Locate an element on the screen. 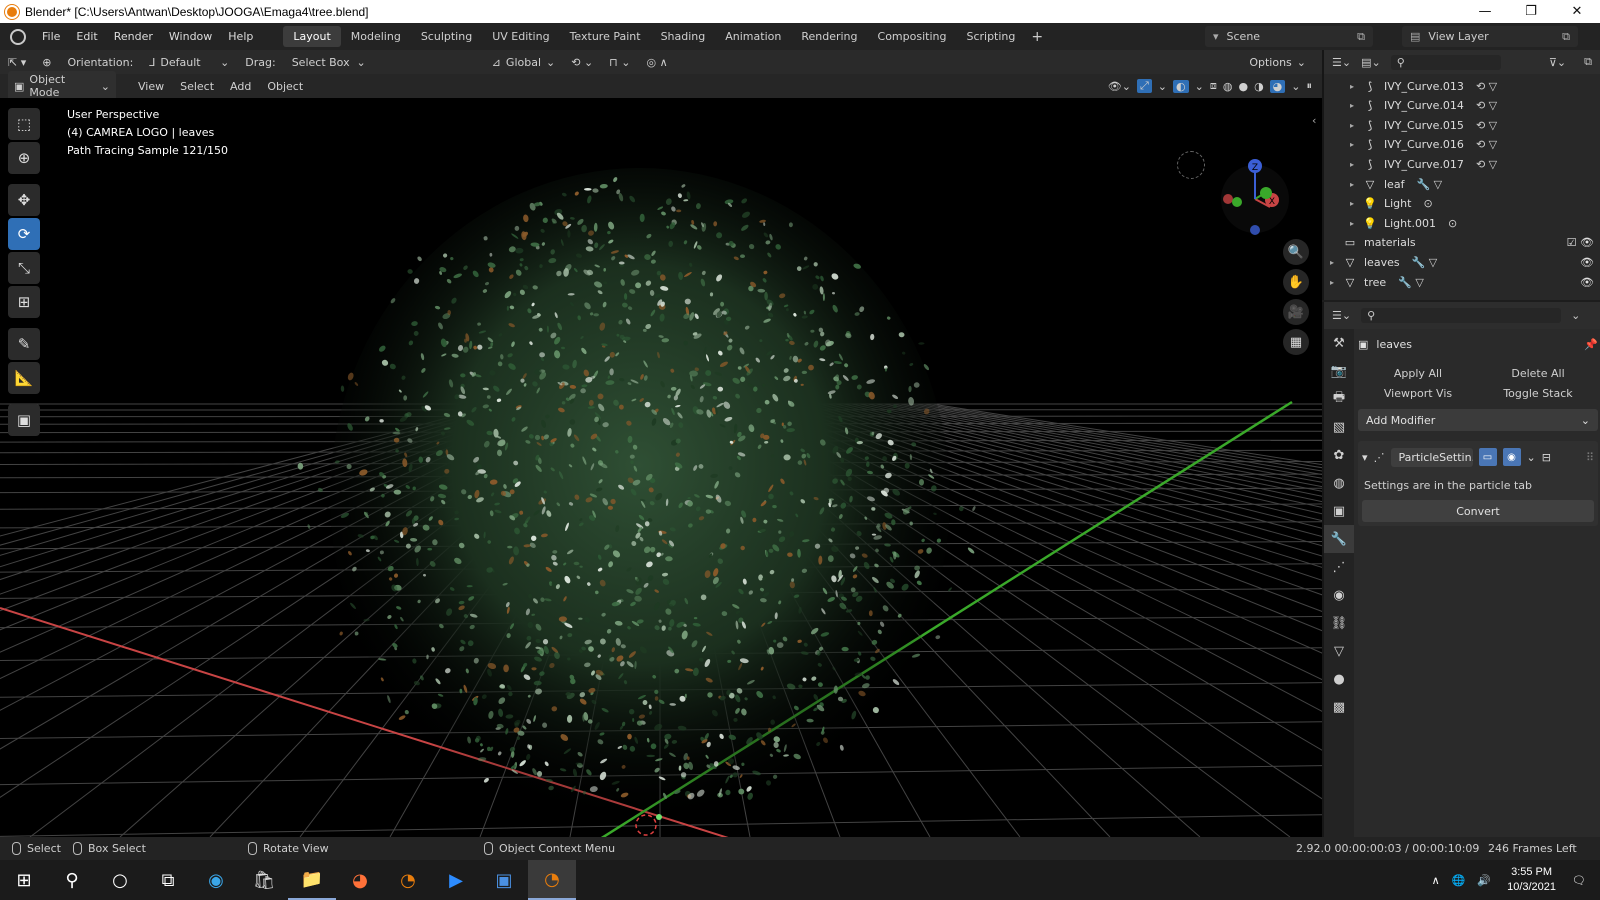 The image size is (1600, 900). outliner-row-leaf: ▸▽leaf🔧 ▽👁 is located at coordinates (1475, 184).